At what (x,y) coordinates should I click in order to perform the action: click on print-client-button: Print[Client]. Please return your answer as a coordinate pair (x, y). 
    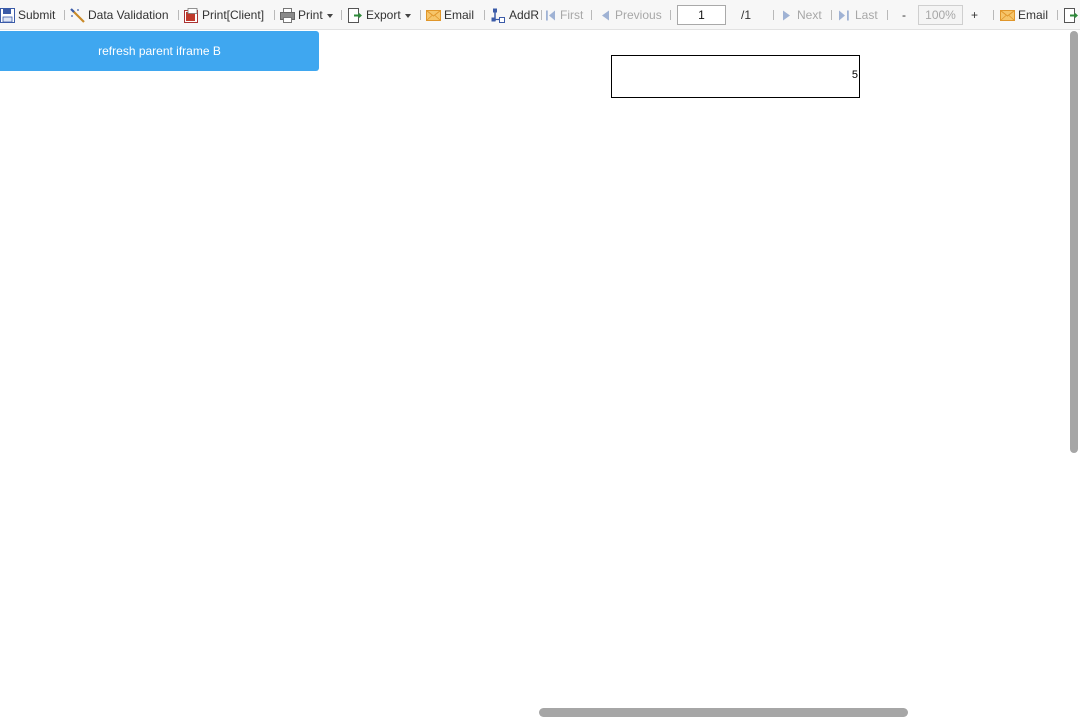
    Looking at the image, I should click on (224, 14).